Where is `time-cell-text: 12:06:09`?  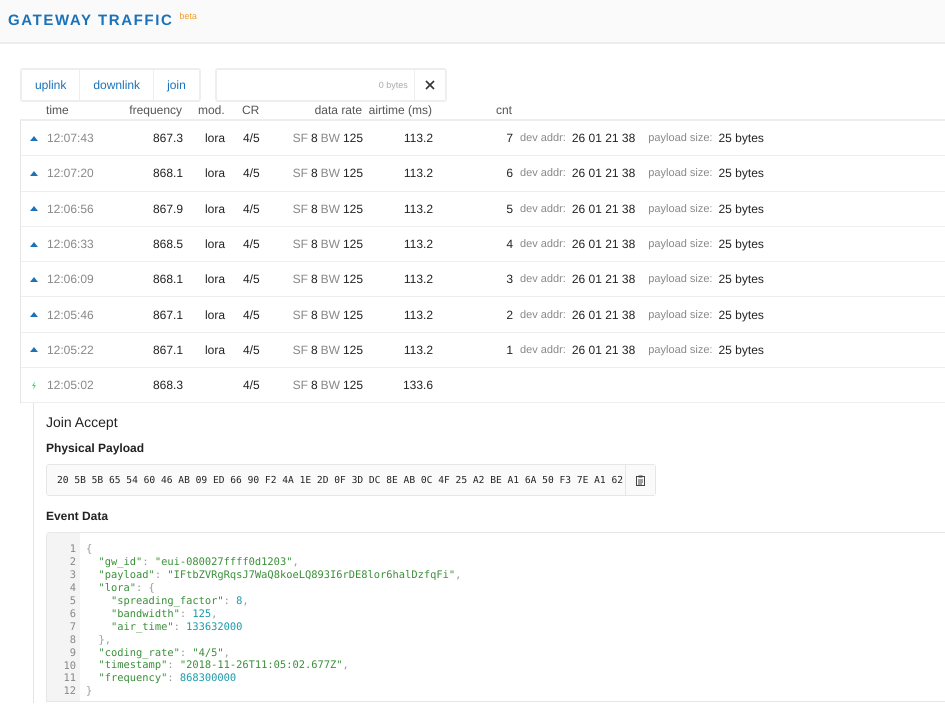
time-cell-text: 12:06:09 is located at coordinates (71, 279).